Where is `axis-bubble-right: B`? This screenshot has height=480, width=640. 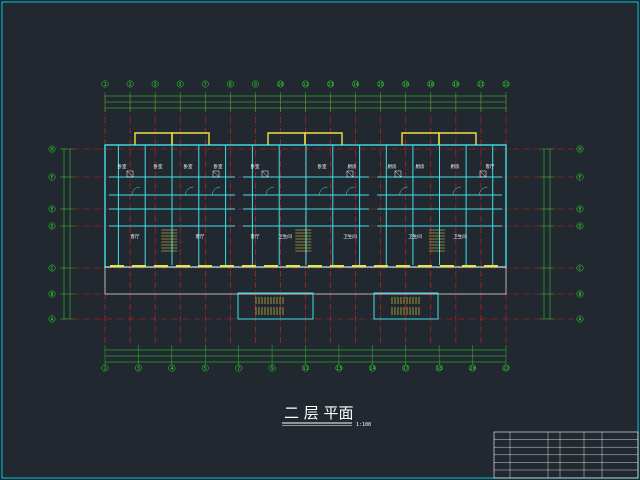 axis-bubble-right: B is located at coordinates (579, 295).